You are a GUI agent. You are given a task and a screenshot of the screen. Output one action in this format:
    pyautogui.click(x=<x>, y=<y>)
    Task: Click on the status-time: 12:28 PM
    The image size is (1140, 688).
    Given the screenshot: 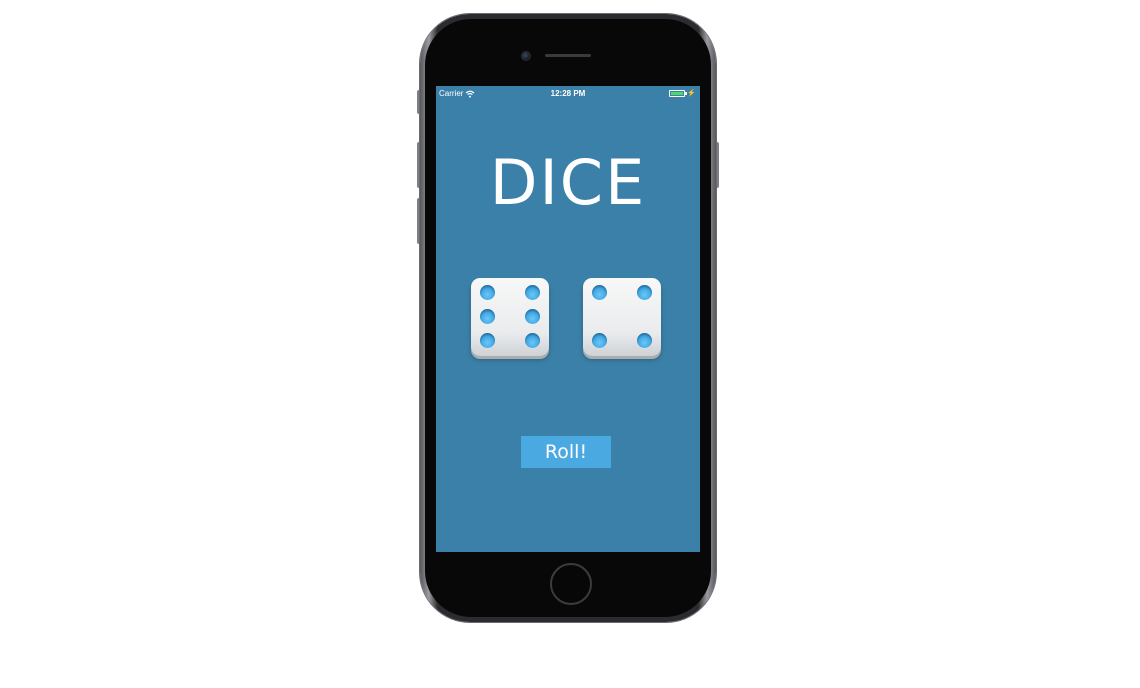 What is the action you would take?
    pyautogui.click(x=568, y=93)
    